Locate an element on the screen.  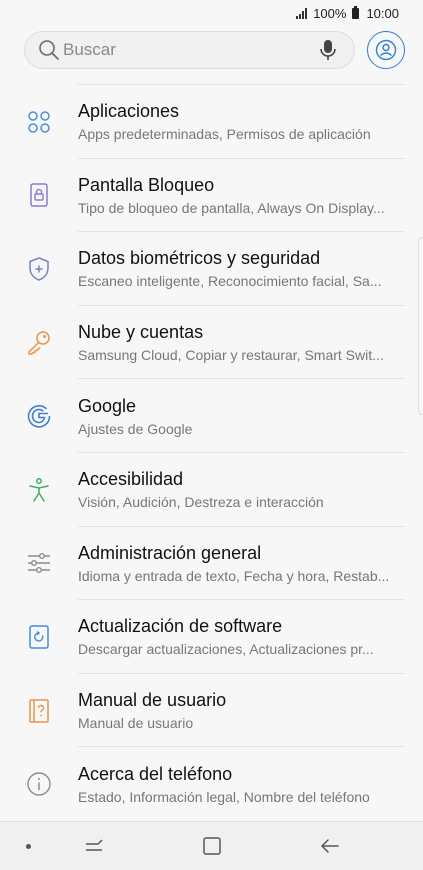
mic-icon is located at coordinates (328, 50).